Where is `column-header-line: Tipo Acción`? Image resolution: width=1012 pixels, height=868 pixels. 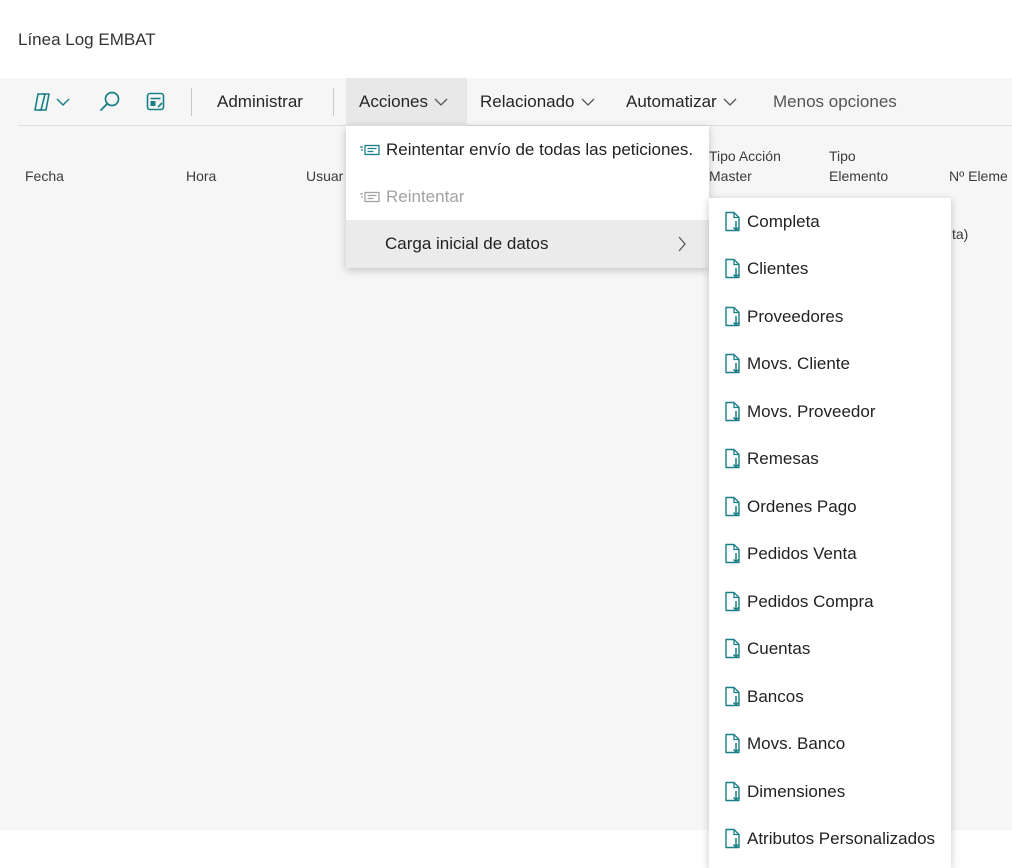
column-header-line: Tipo Acción is located at coordinates (745, 156).